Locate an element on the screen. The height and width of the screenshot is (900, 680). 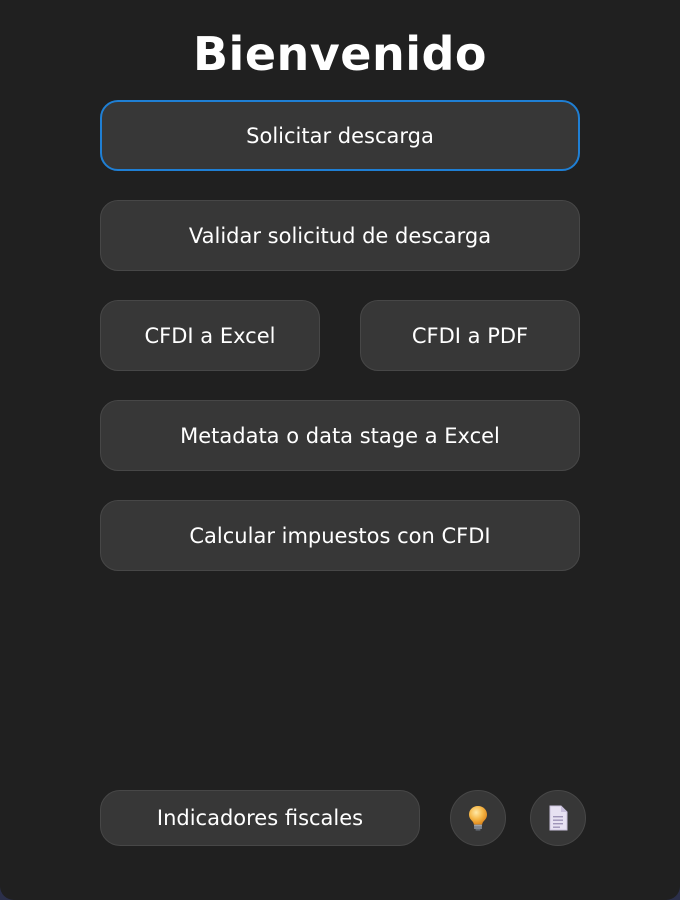
validar-solicitud-label: Validar solicitud de descarga is located at coordinates (340, 235).